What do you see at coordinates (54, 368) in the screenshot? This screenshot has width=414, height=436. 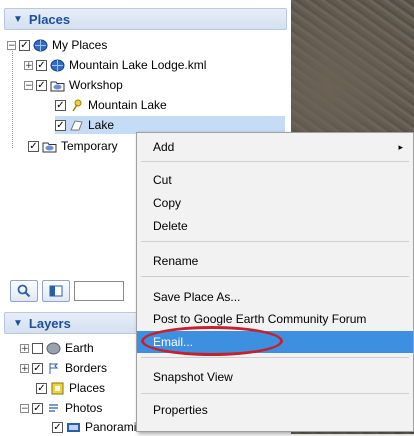 I see `borders-icon` at bounding box center [54, 368].